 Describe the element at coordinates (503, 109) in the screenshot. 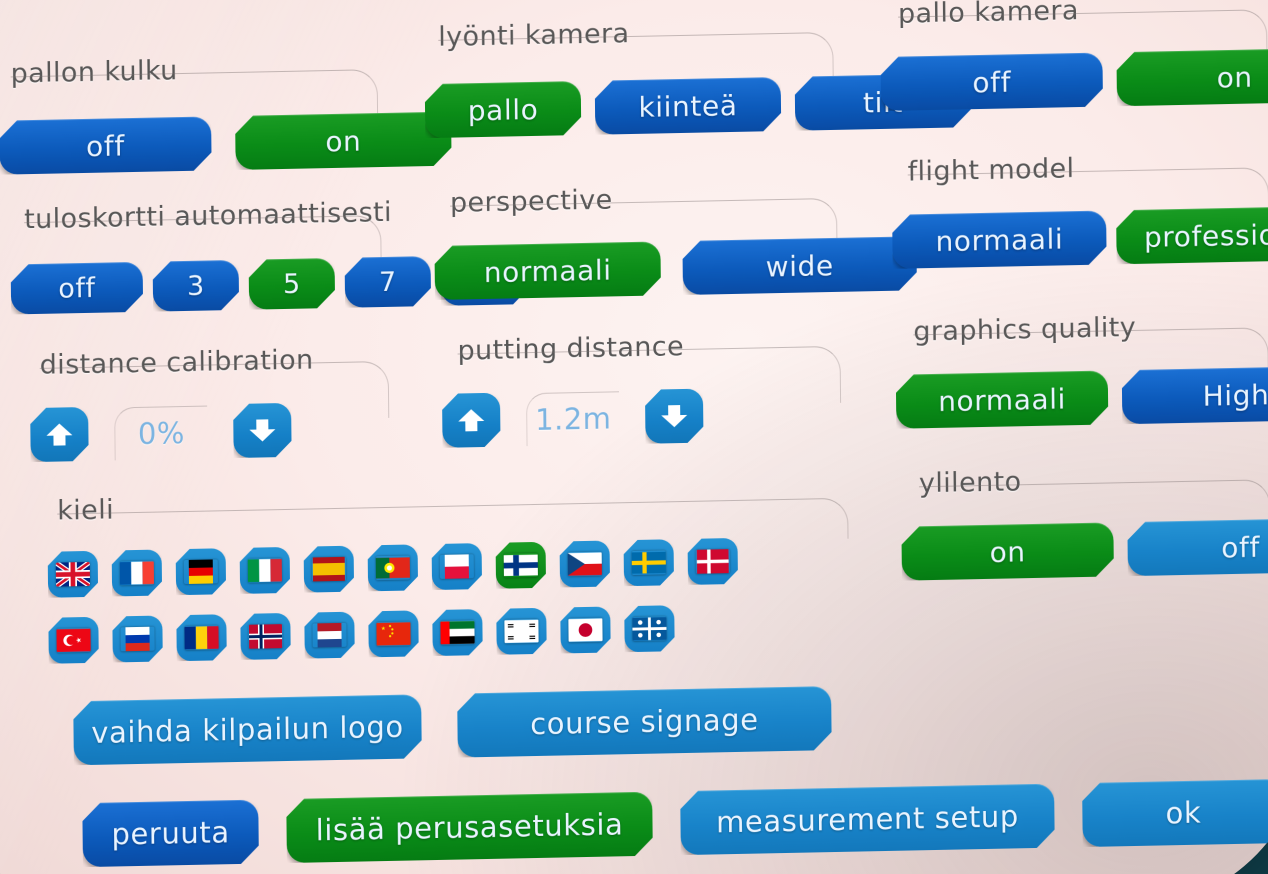

I see `option-lyonti-kamera-pallo: pallo` at that location.